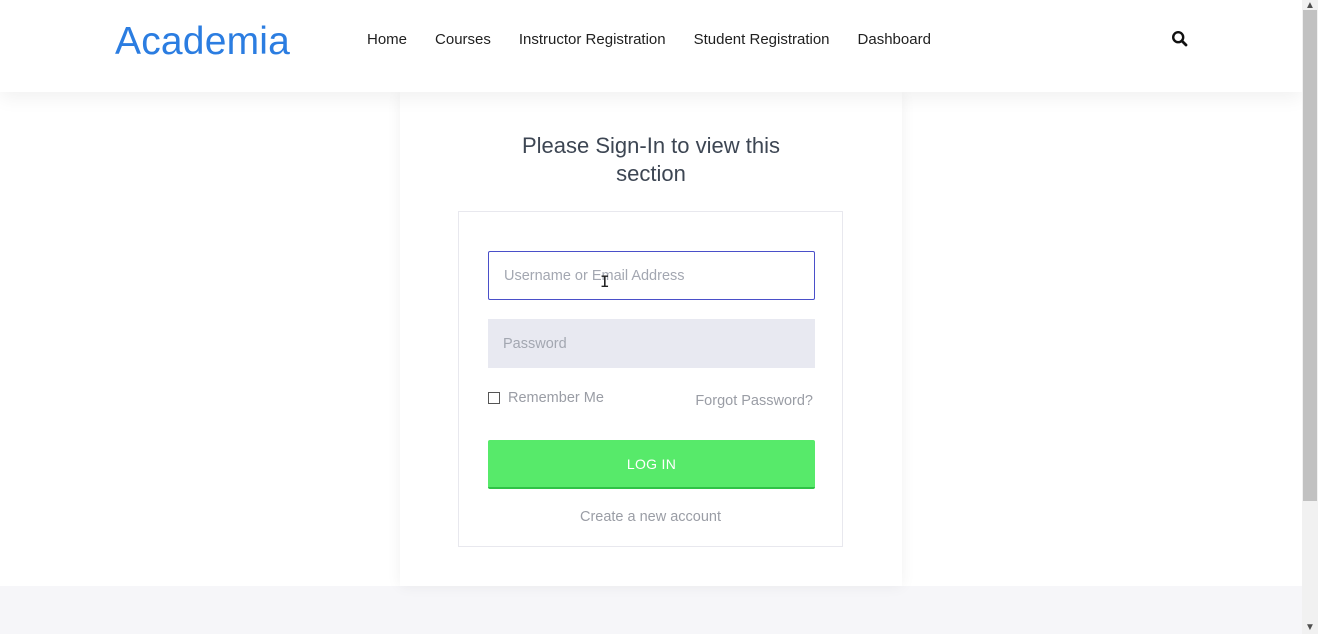 The image size is (1318, 634). Describe the element at coordinates (1310, 255) in the screenshot. I see `scrollbar-thumb` at that location.